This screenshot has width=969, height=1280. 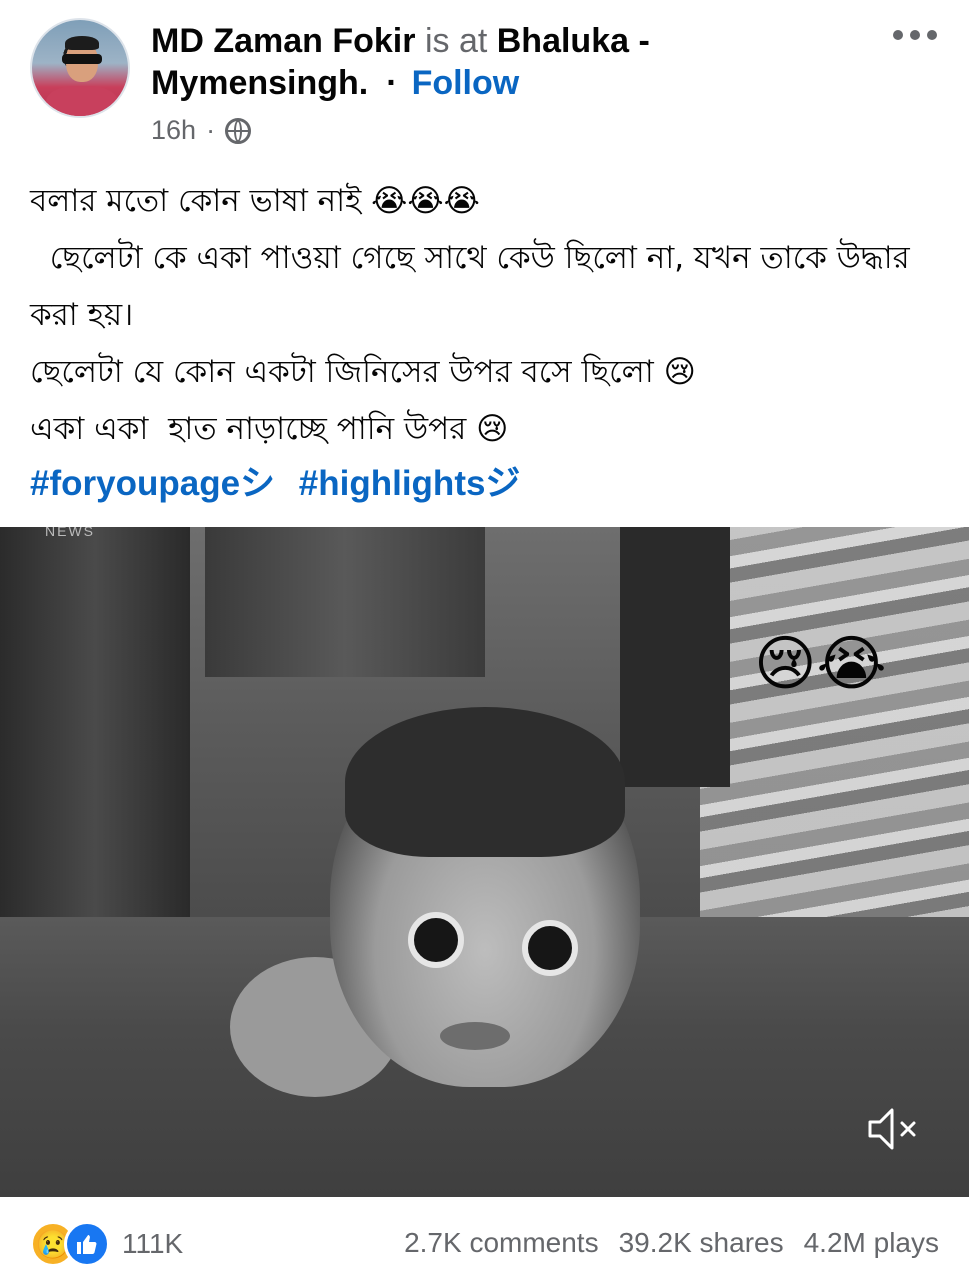 What do you see at coordinates (80, 68) in the screenshot?
I see `author-avatar` at bounding box center [80, 68].